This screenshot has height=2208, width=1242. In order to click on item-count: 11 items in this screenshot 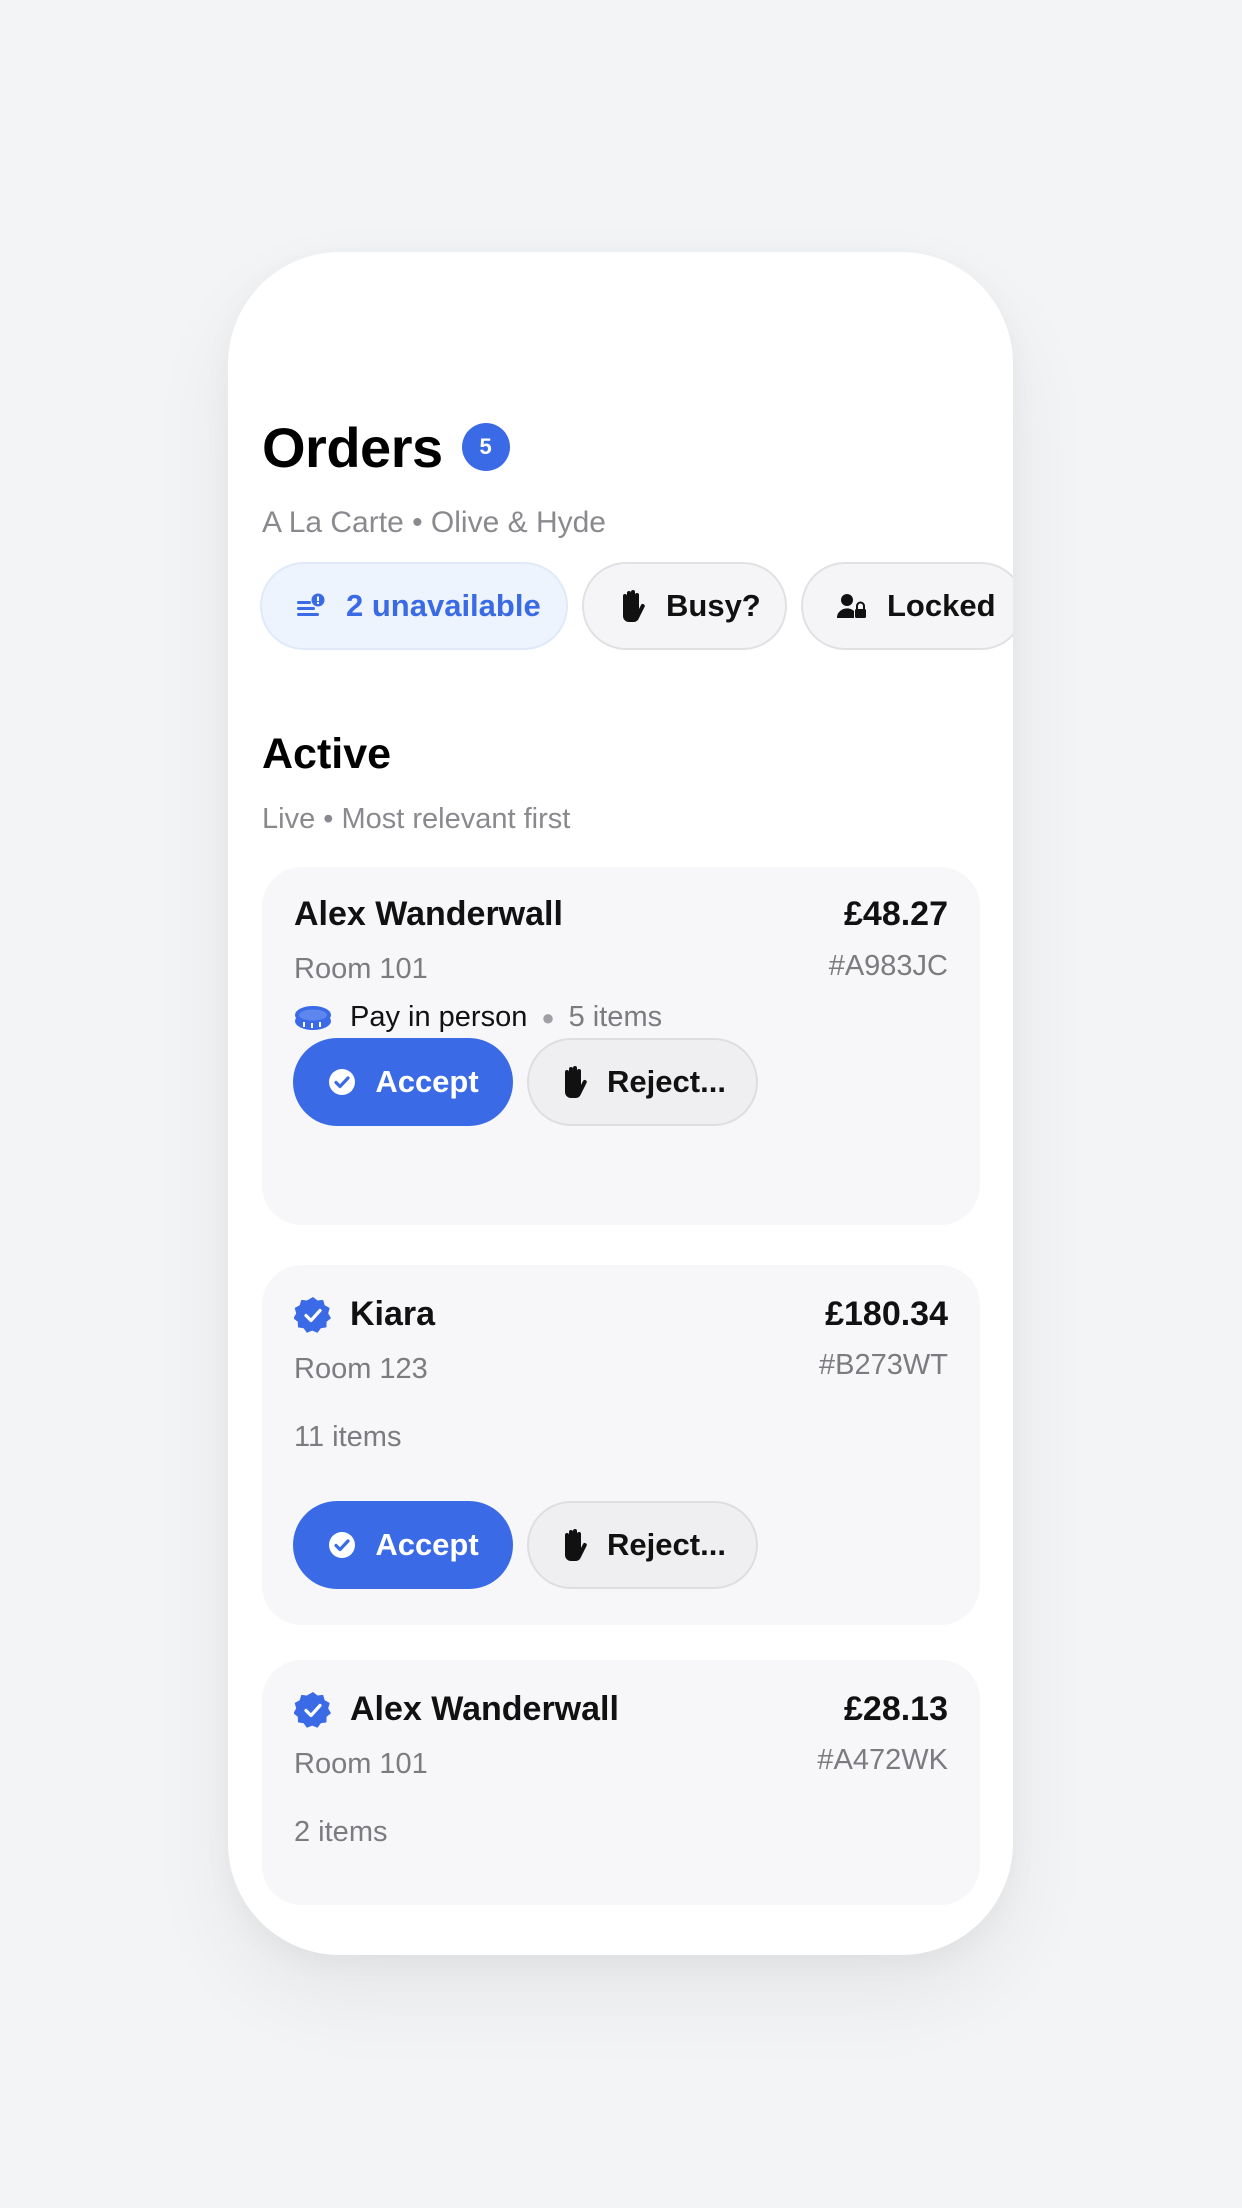, I will do `click(348, 1437)`.